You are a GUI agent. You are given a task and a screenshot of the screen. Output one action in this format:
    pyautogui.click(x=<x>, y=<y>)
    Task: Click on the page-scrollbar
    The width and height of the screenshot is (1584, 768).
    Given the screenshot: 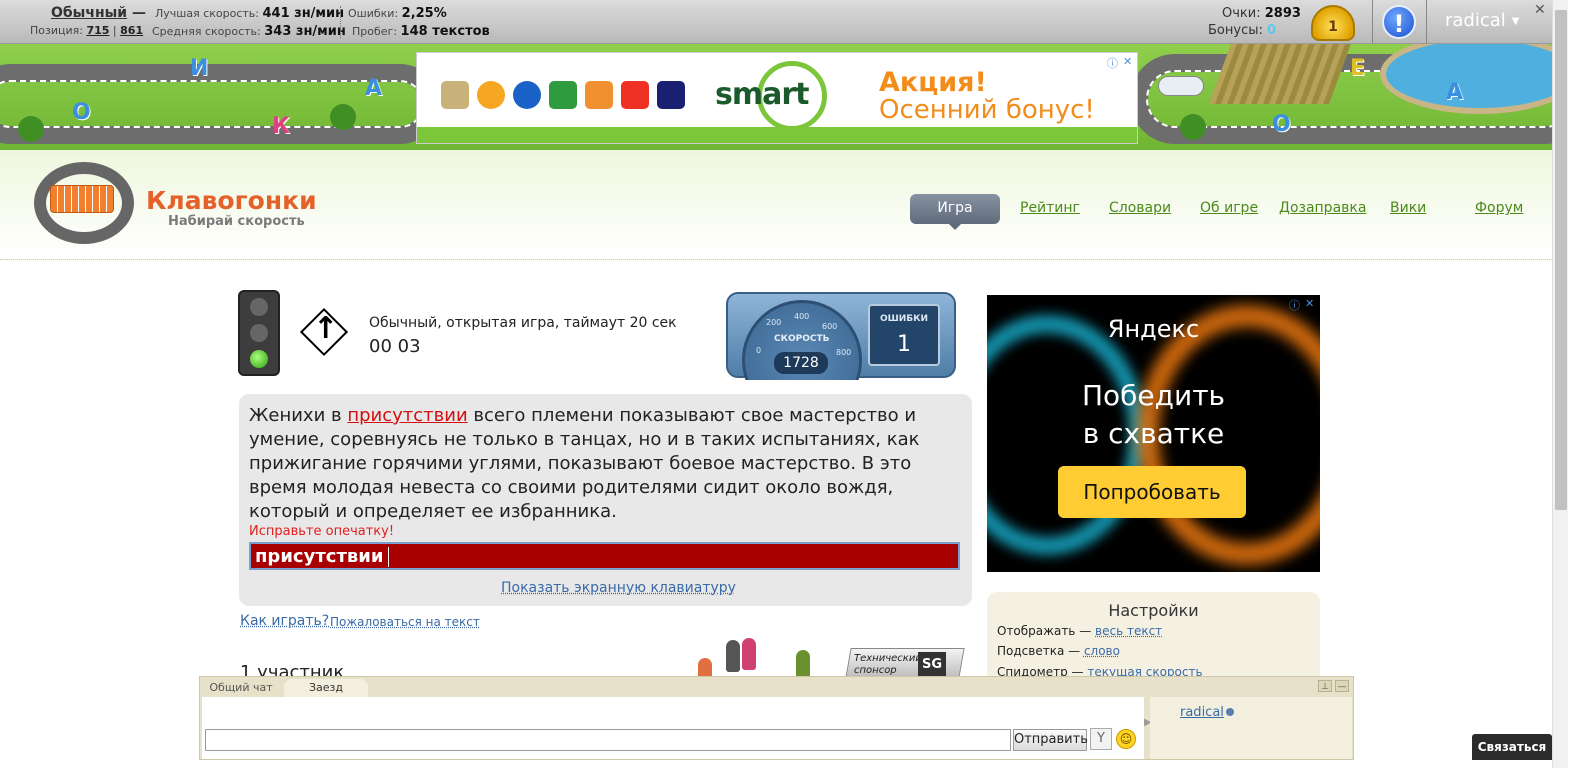 What is the action you would take?
    pyautogui.click(x=1560, y=384)
    